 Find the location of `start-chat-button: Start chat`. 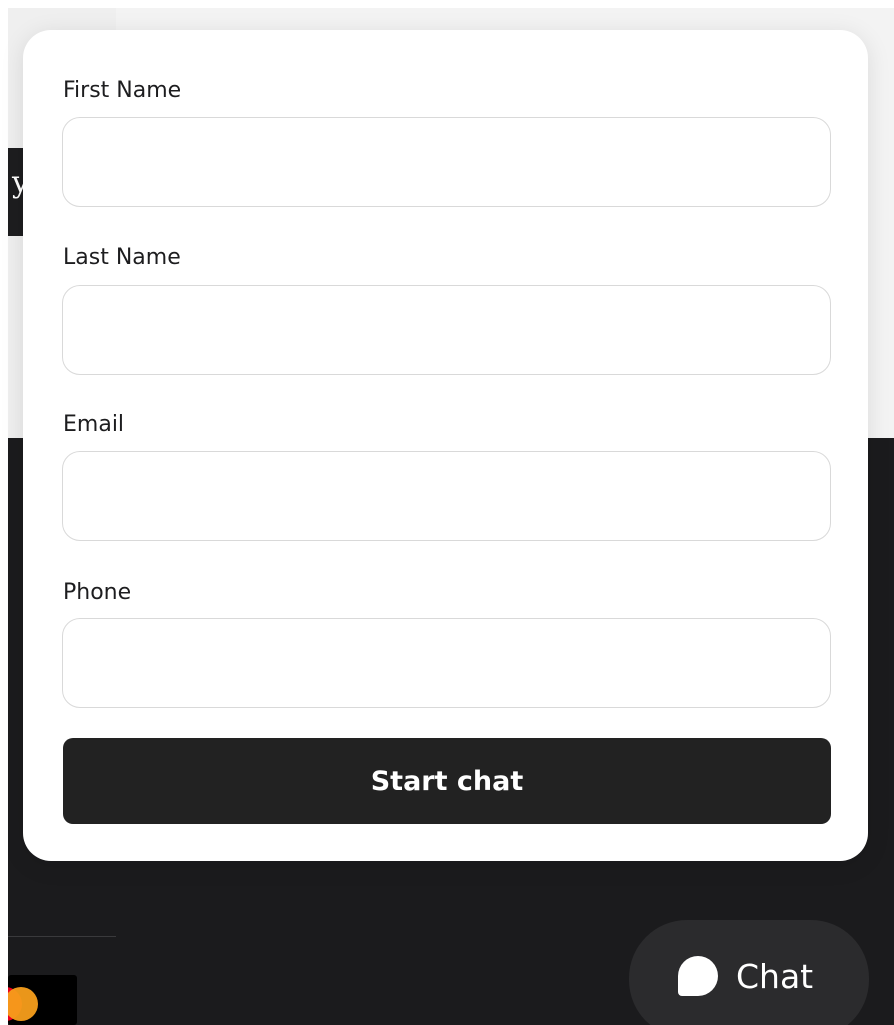

start-chat-button: Start chat is located at coordinates (447, 781).